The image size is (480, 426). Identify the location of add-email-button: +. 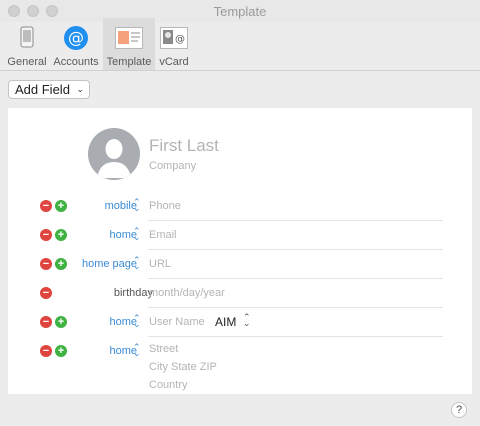
(61, 235).